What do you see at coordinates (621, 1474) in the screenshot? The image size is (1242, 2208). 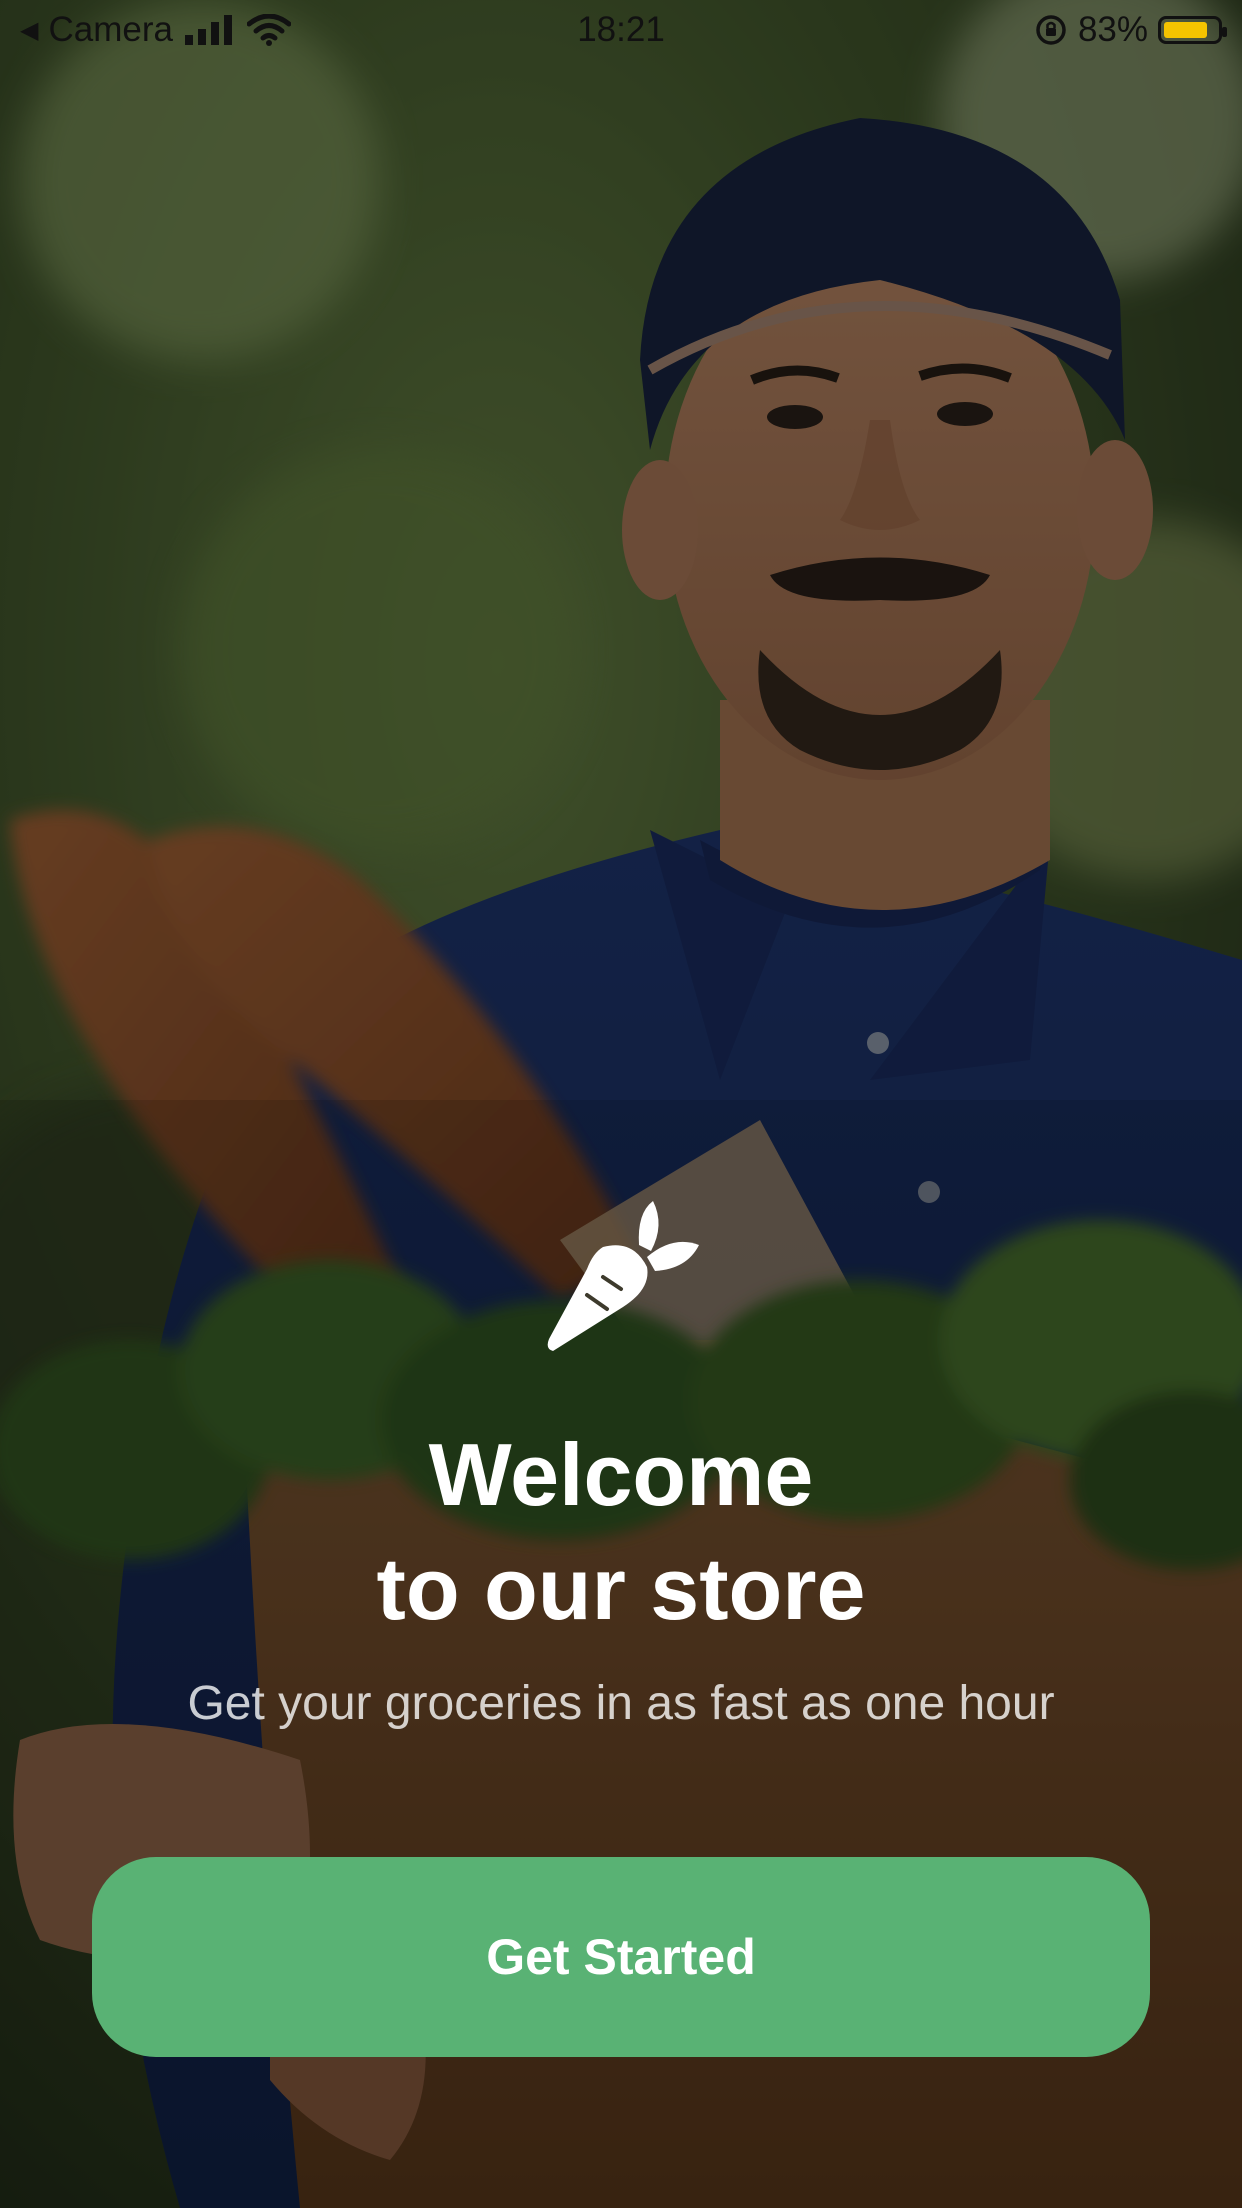 I see `title-line-1: Welcome` at bounding box center [621, 1474].